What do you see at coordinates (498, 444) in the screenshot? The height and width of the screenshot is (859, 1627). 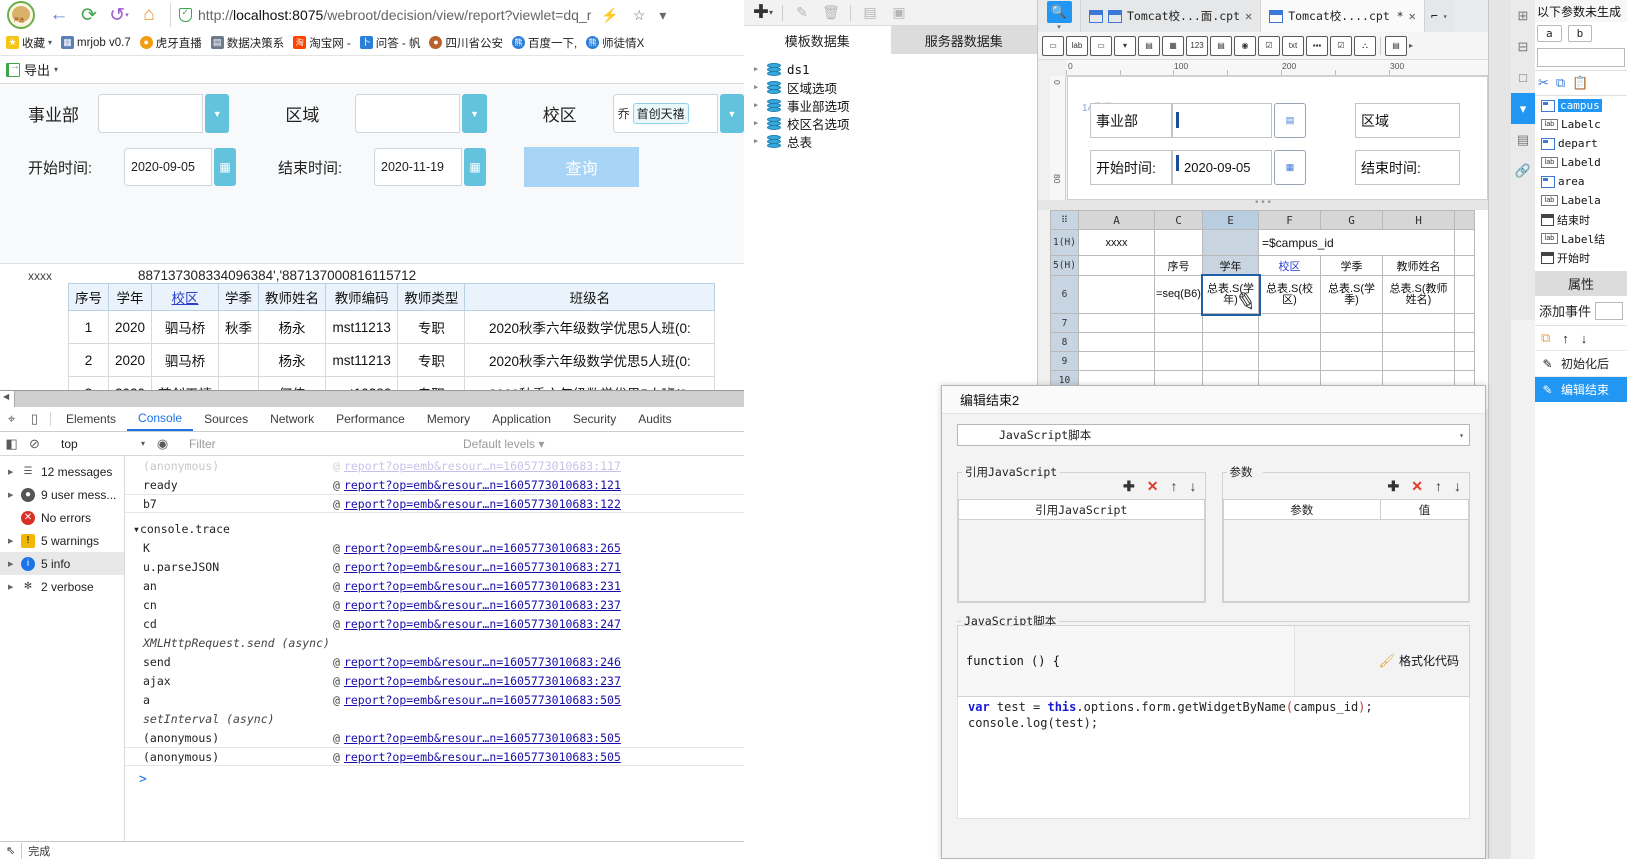 I see `console-levels-select: Default levels ▾` at bounding box center [498, 444].